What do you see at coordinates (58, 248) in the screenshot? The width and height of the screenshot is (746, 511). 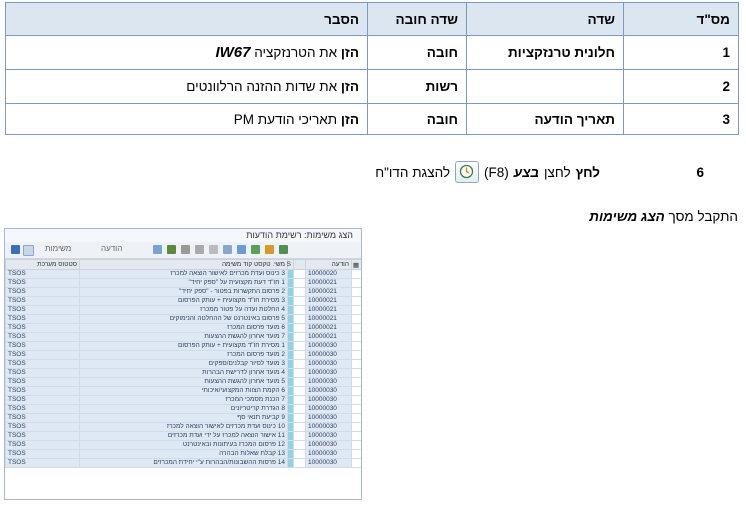 I see `toolbar-tasks: משימות` at bounding box center [58, 248].